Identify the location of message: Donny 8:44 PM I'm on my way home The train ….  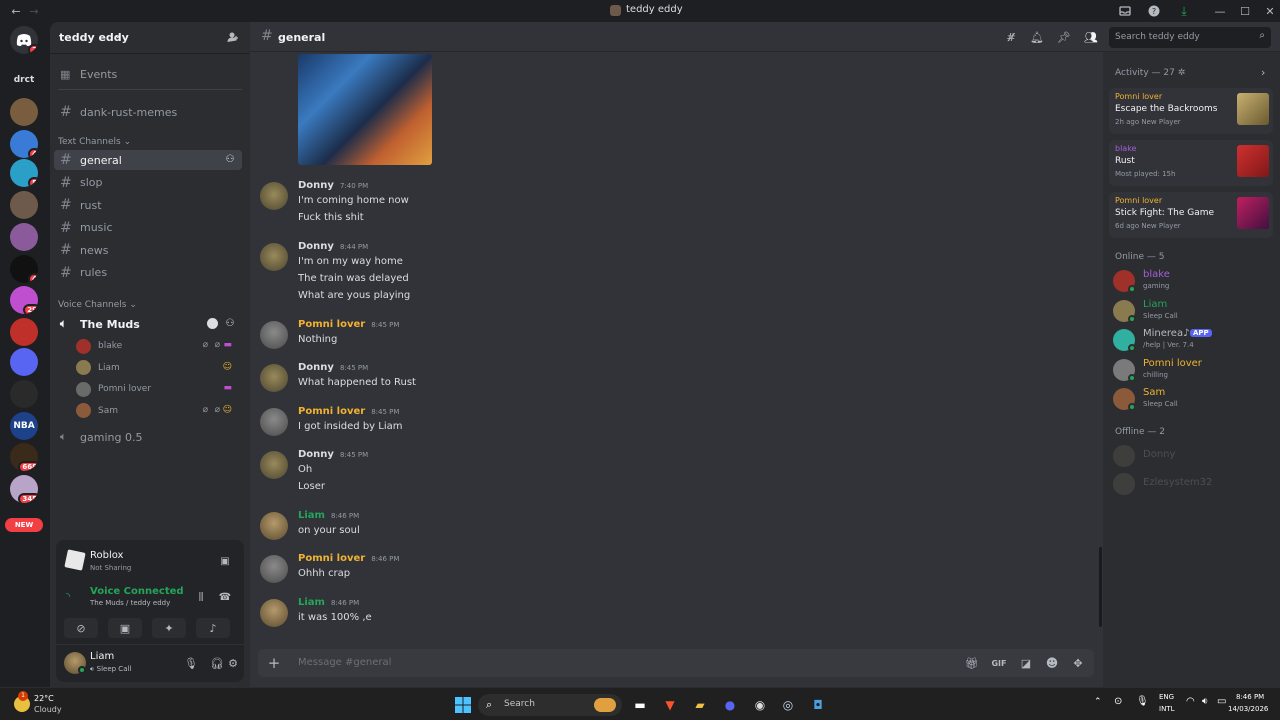
(670, 275).